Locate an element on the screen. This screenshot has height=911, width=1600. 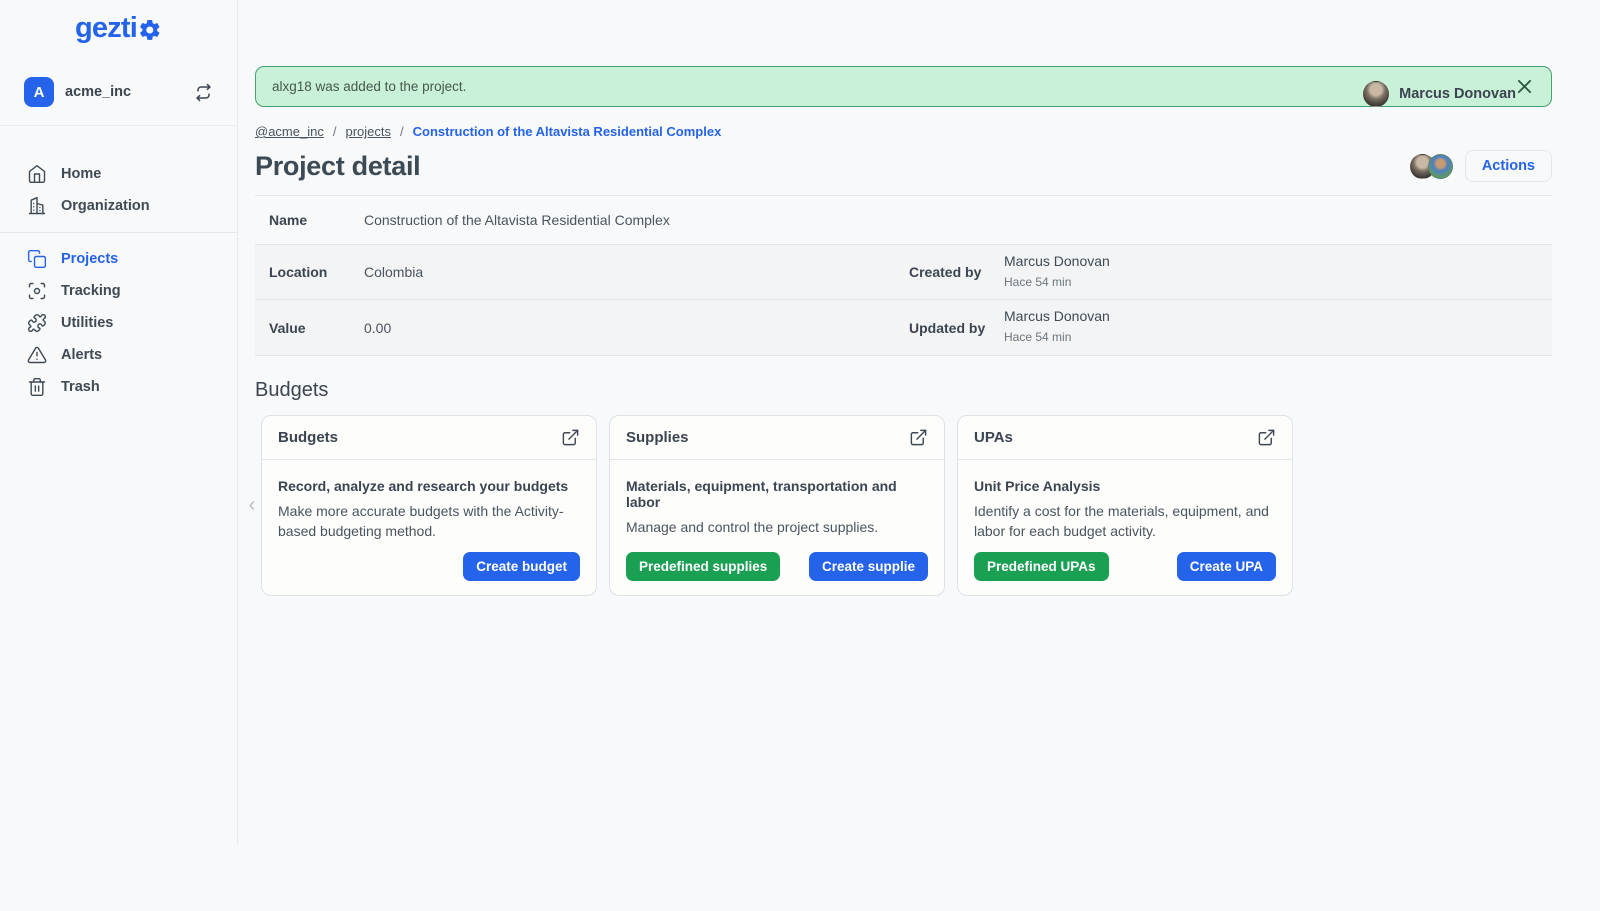
user-menu: Marcus Donovan is located at coordinates (1439, 94).